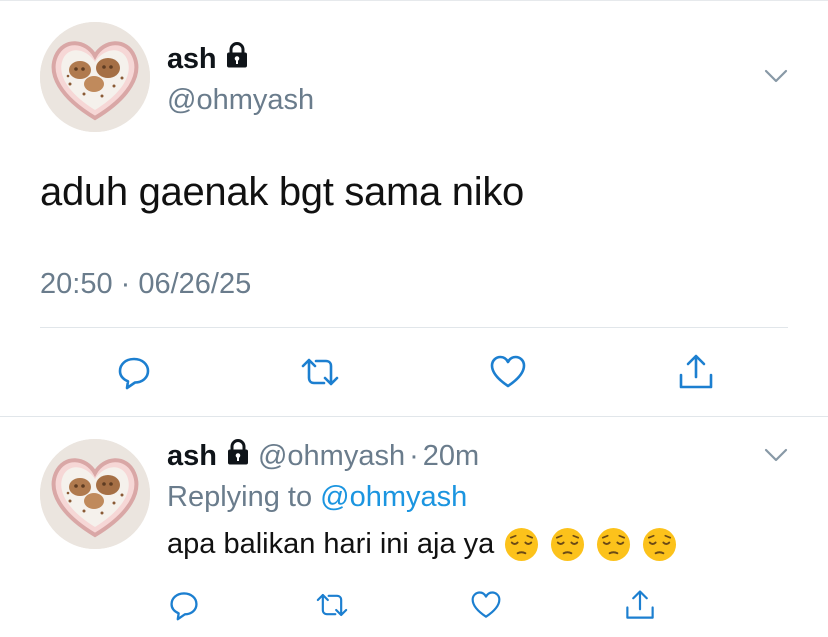  What do you see at coordinates (393, 497) in the screenshot?
I see `replying-to-mention: @ohmyash` at bounding box center [393, 497].